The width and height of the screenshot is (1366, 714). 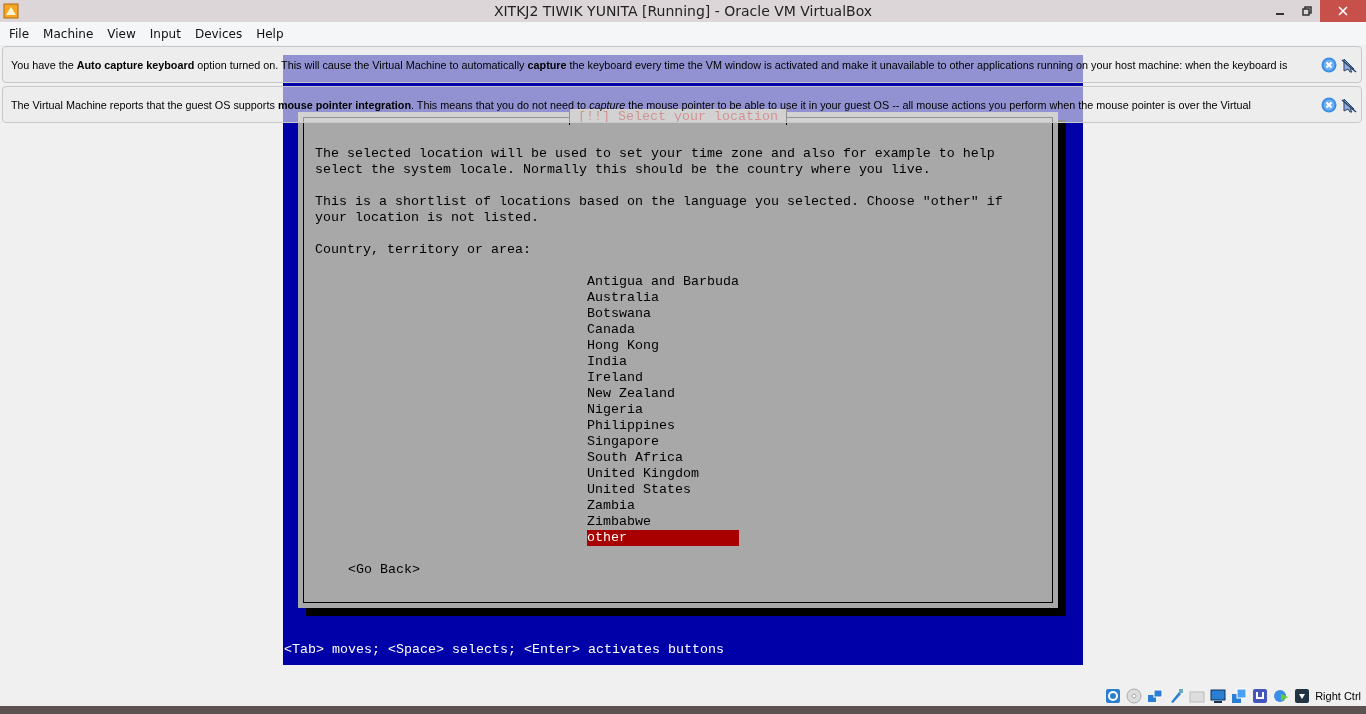 I want to click on menu-item: Devices, so click(x=218, y=33).